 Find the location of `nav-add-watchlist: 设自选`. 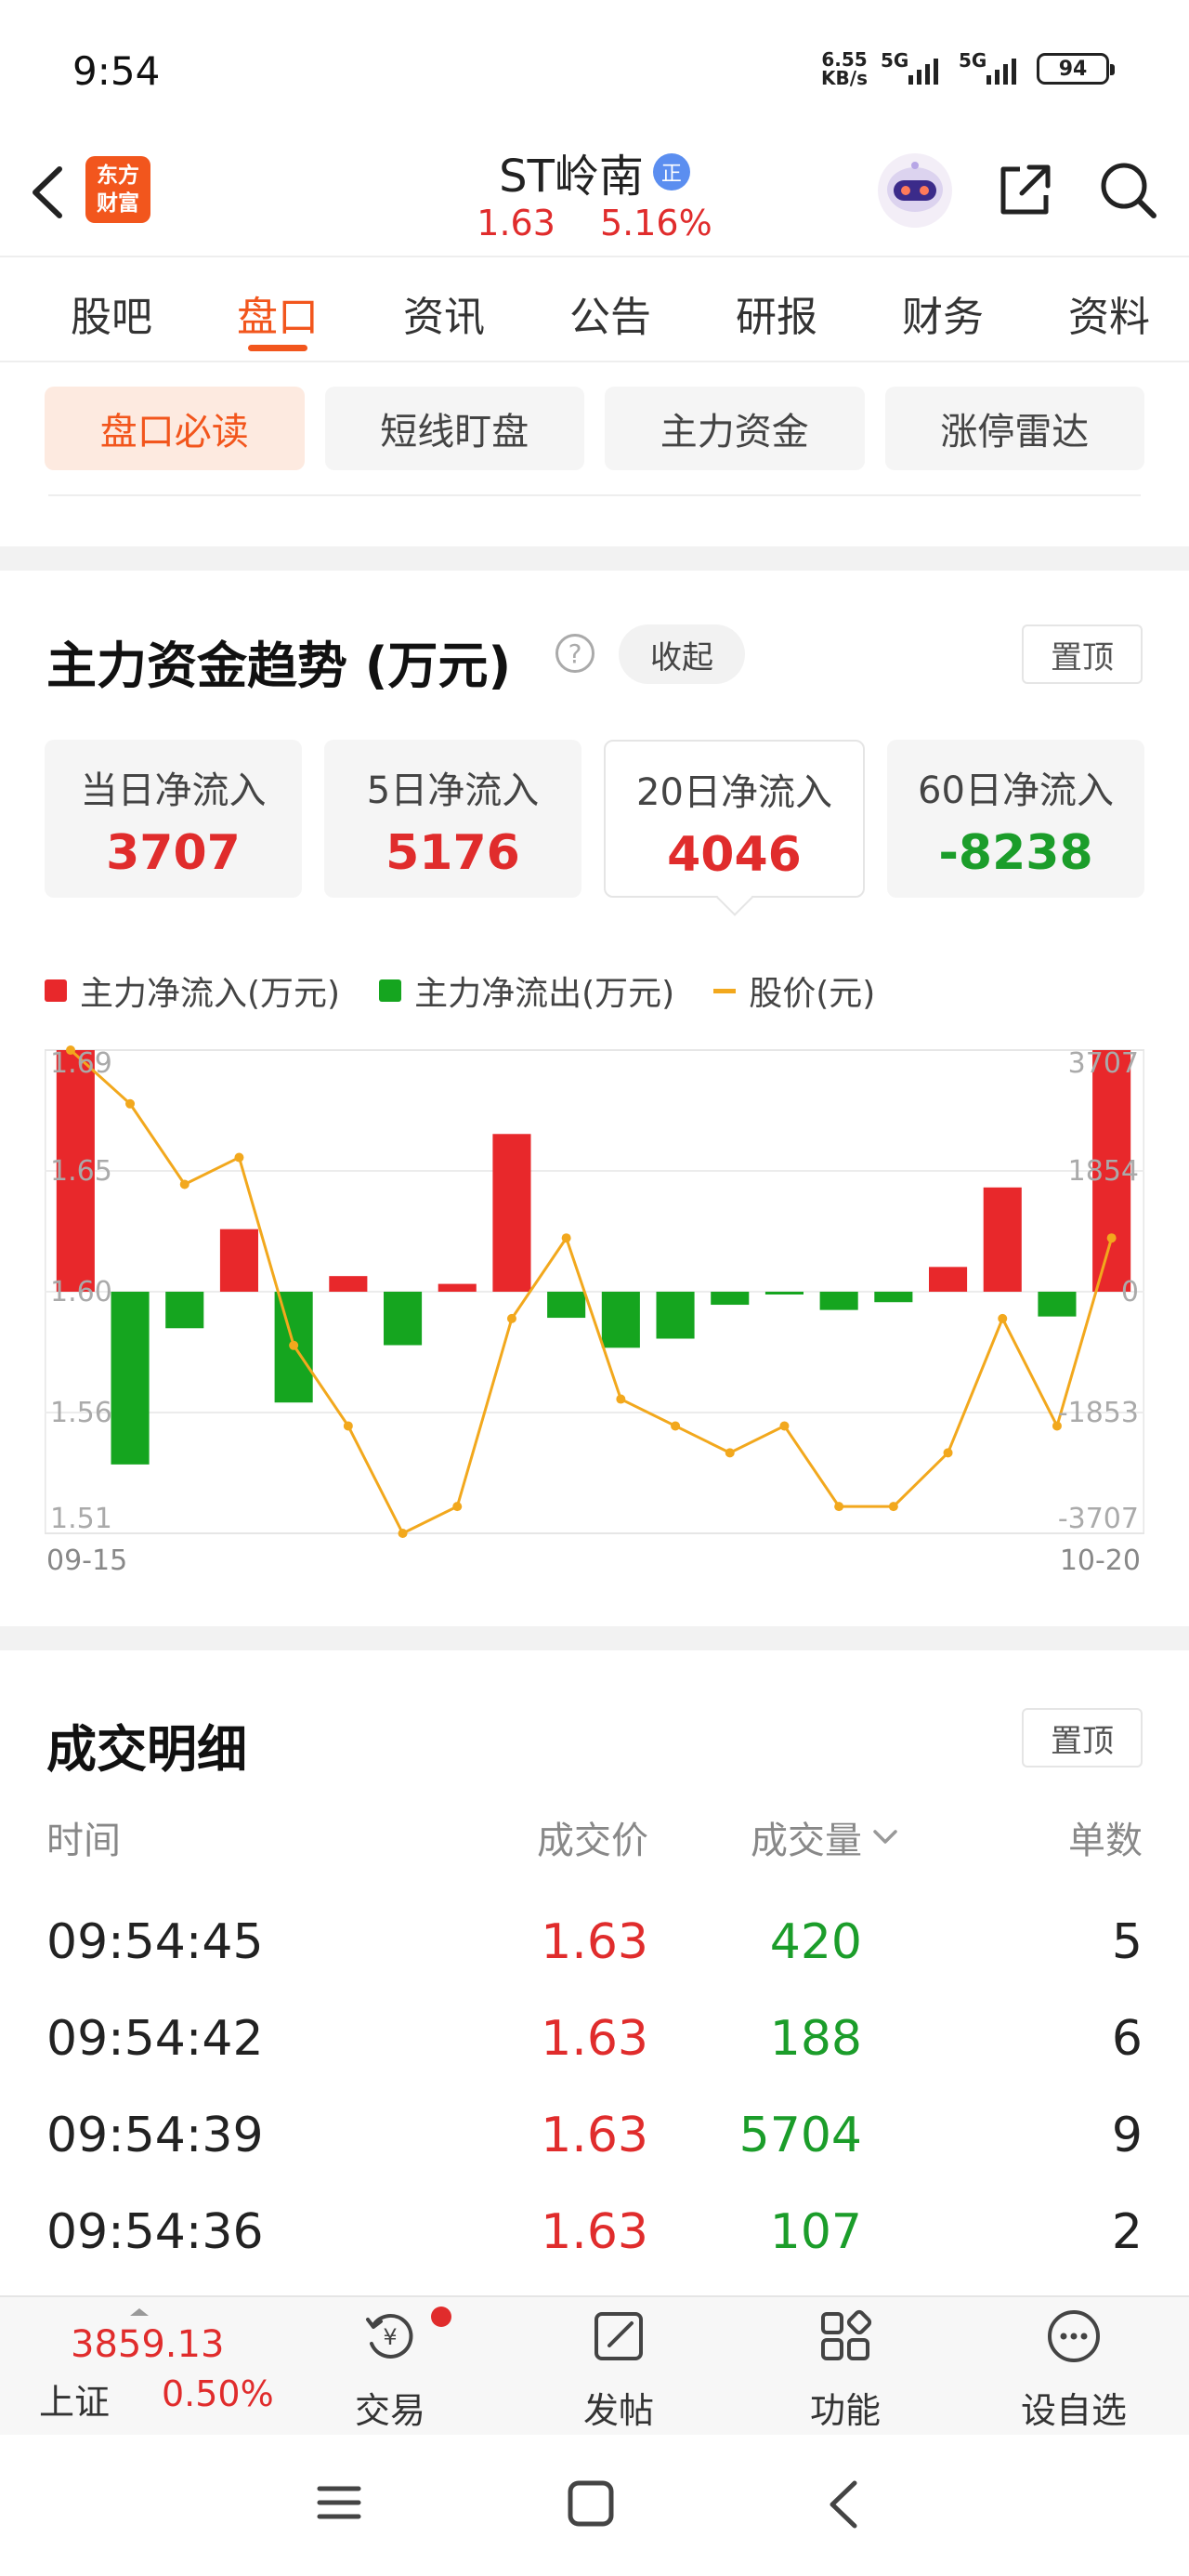

nav-add-watchlist: 设自选 is located at coordinates (1073, 2370).